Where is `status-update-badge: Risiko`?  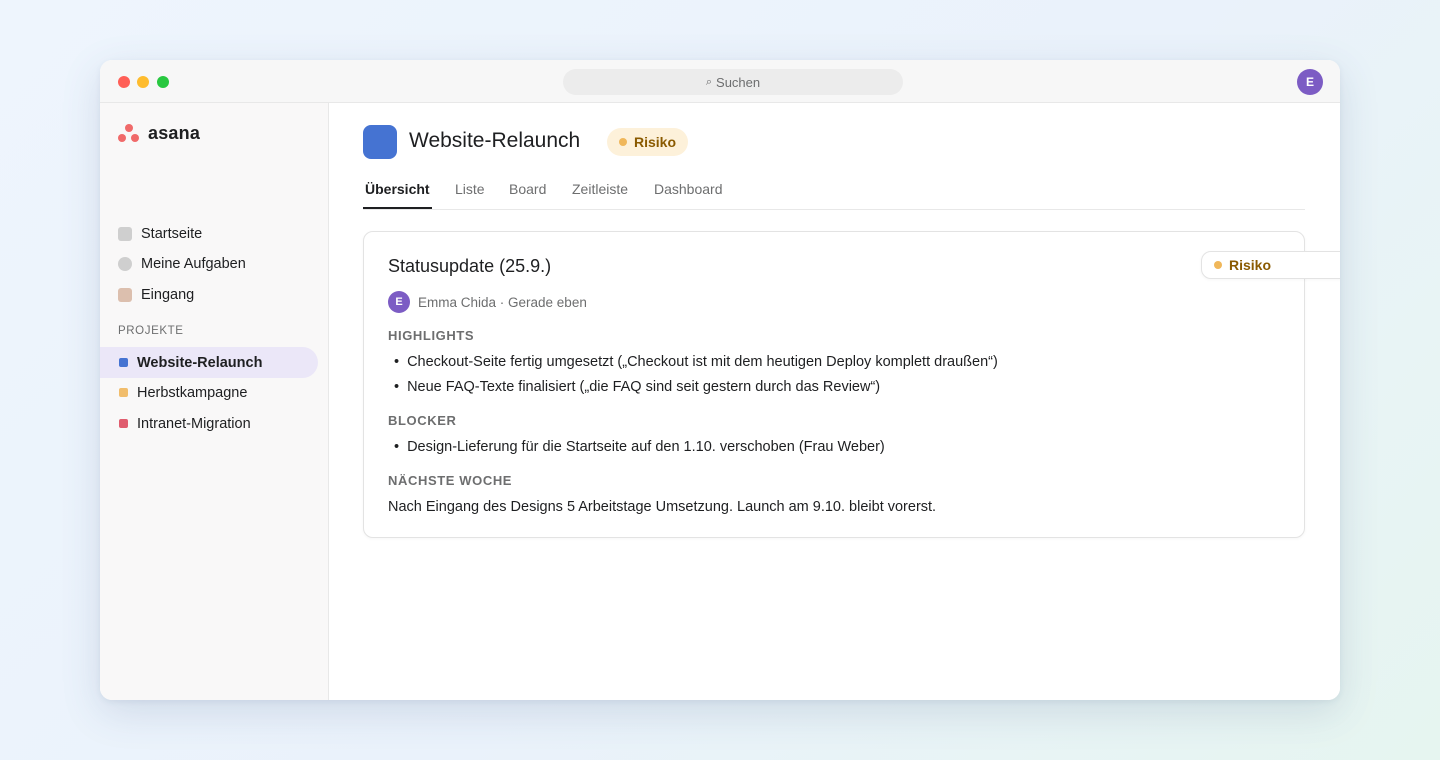 status-update-badge: Risiko is located at coordinates (1270, 265).